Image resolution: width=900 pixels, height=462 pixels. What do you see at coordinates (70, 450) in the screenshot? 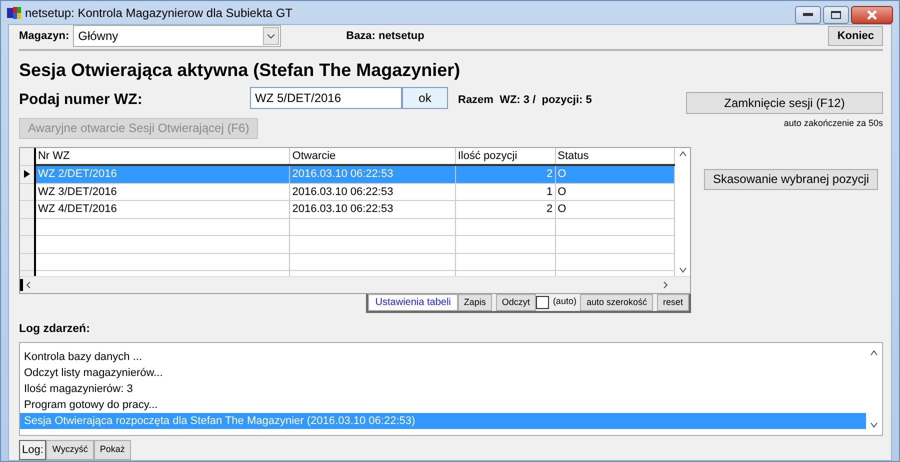
I see `clear-log-button: Wyczyść` at bounding box center [70, 450].